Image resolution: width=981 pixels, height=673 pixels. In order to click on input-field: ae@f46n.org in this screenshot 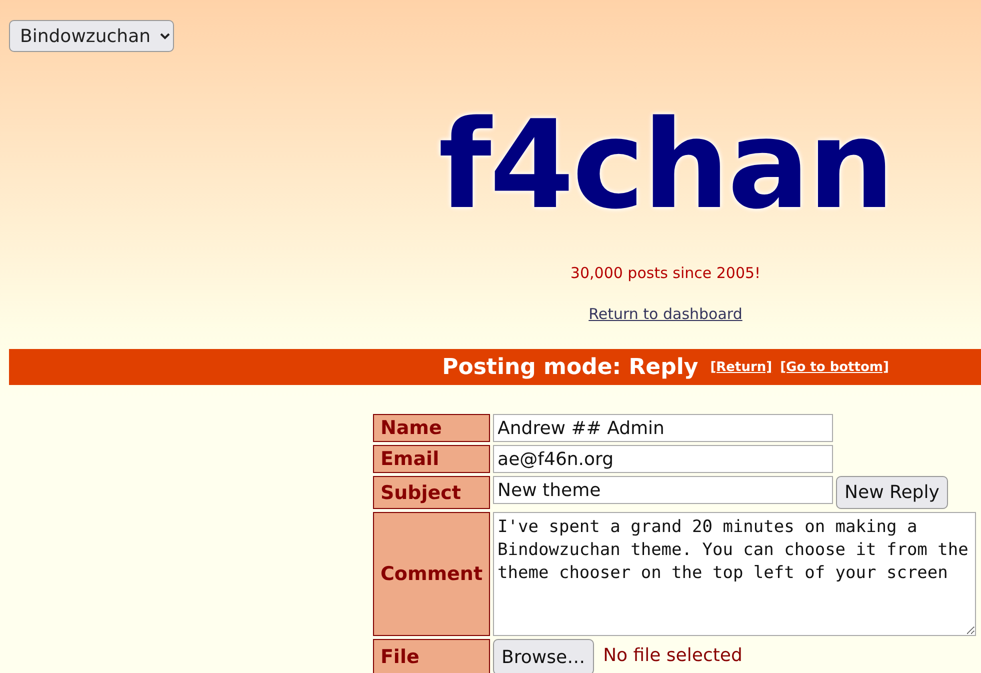, I will do `click(662, 459)`.